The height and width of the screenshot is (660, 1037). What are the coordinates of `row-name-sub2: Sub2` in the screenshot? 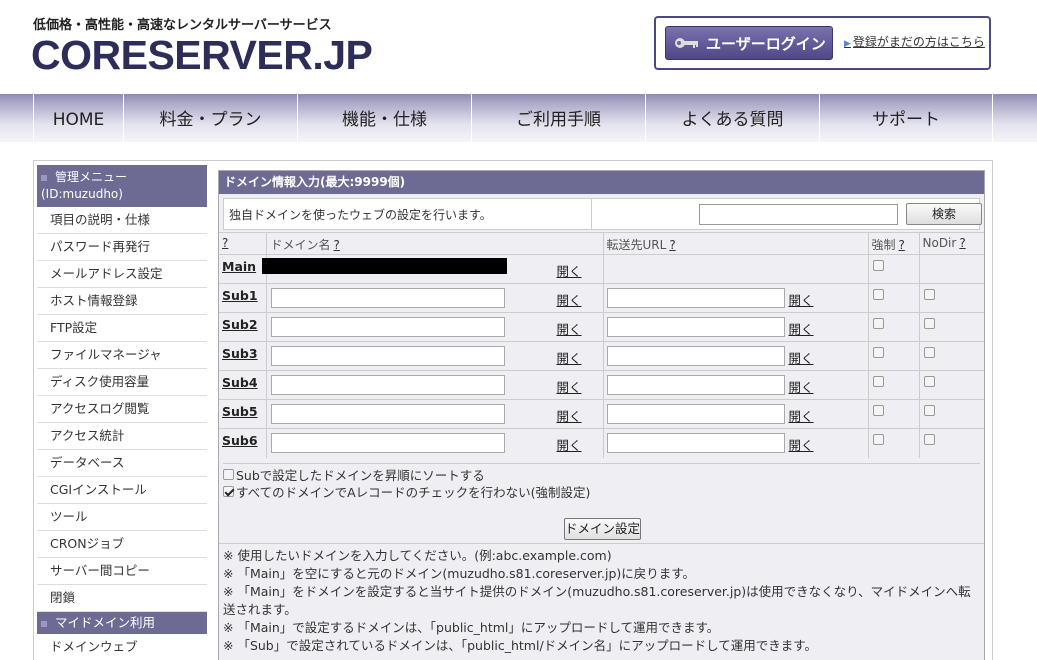 It's located at (238, 324).